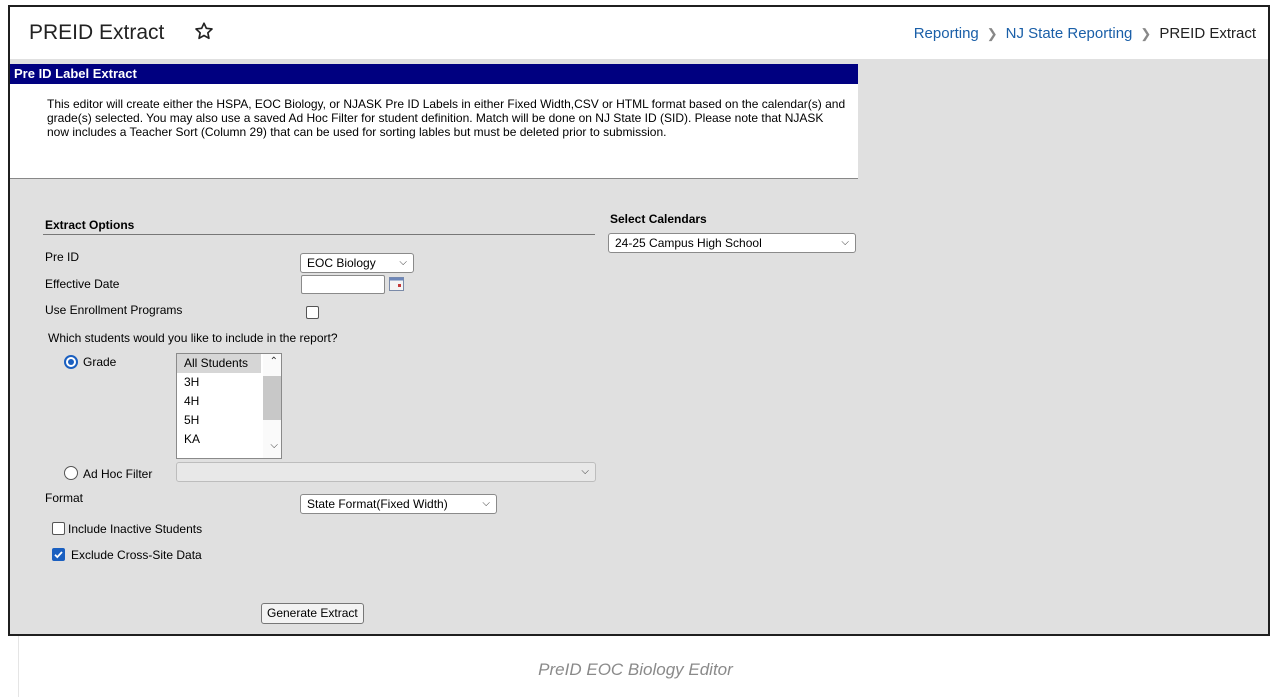 The height and width of the screenshot is (697, 1271). I want to click on grade-option: 5H, so click(219, 420).